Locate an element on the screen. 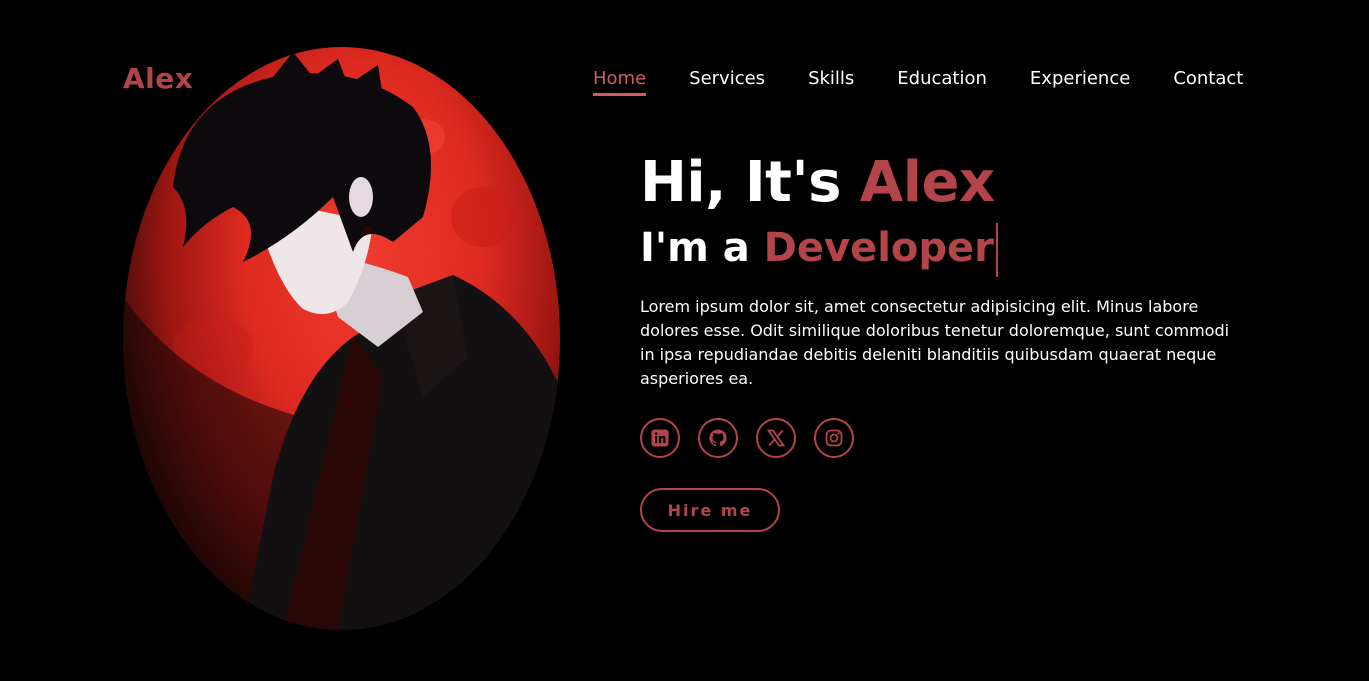  linkedin-link is located at coordinates (660, 438).